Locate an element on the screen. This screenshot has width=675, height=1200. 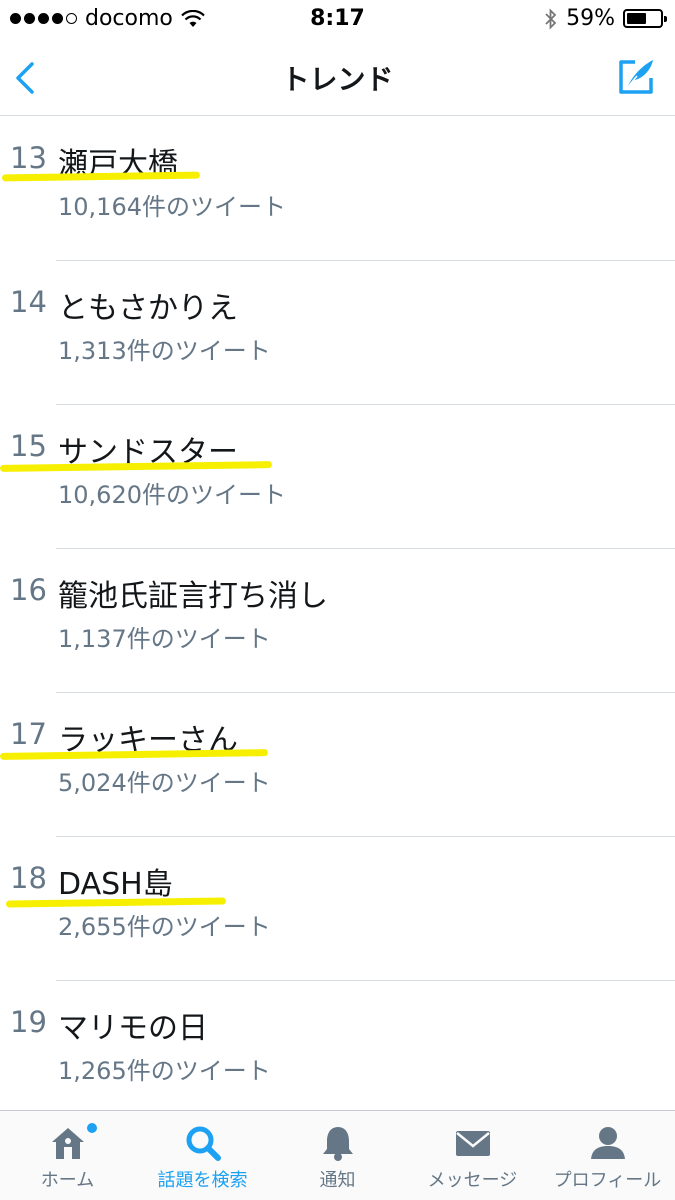
tab-home: ホーム is located at coordinates (67, 1155).